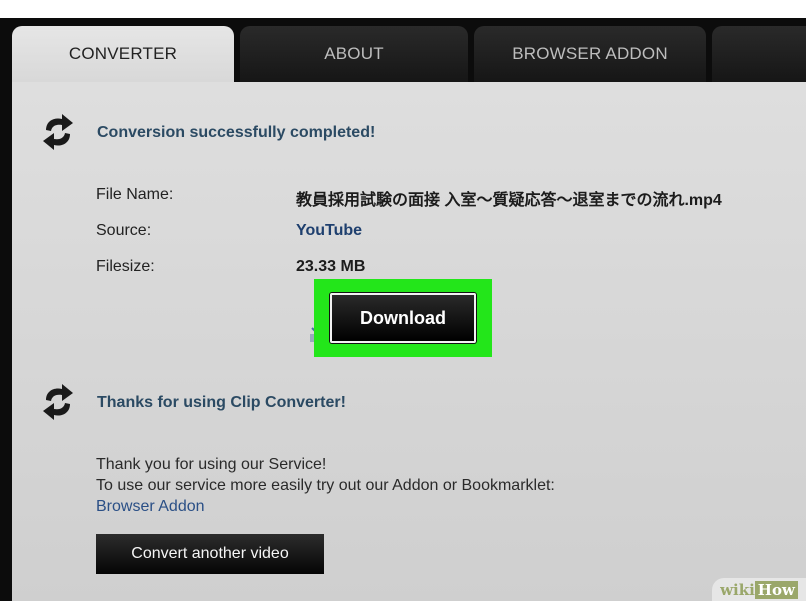  Describe the element at coordinates (737, 589) in the screenshot. I see `watermark-part-1: wiki` at that location.